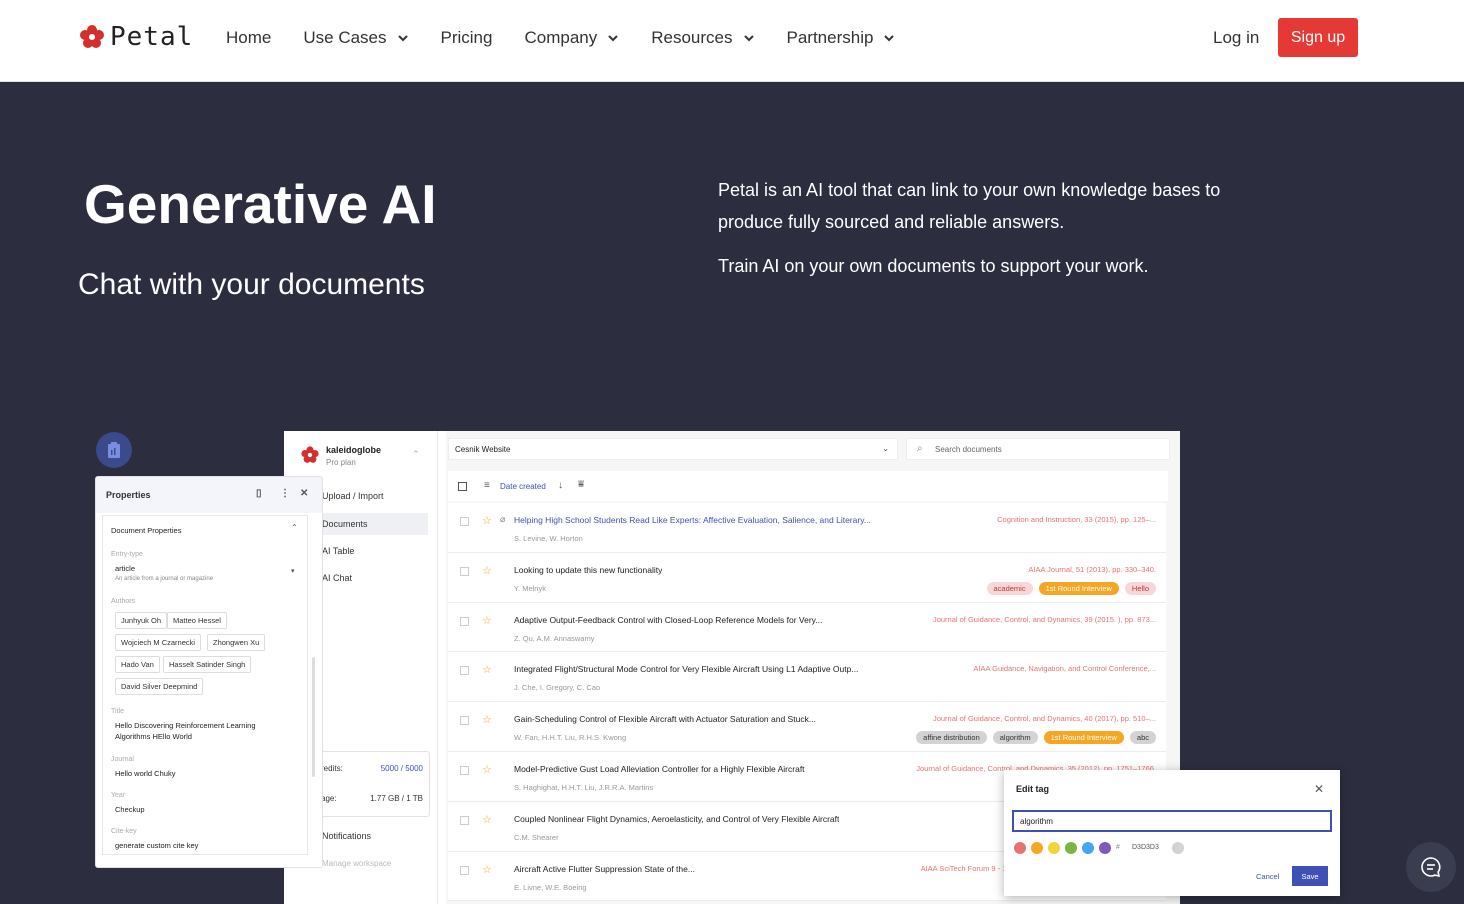  What do you see at coordinates (841, 38) in the screenshot?
I see `nav-item-partnership: Partnership` at bounding box center [841, 38].